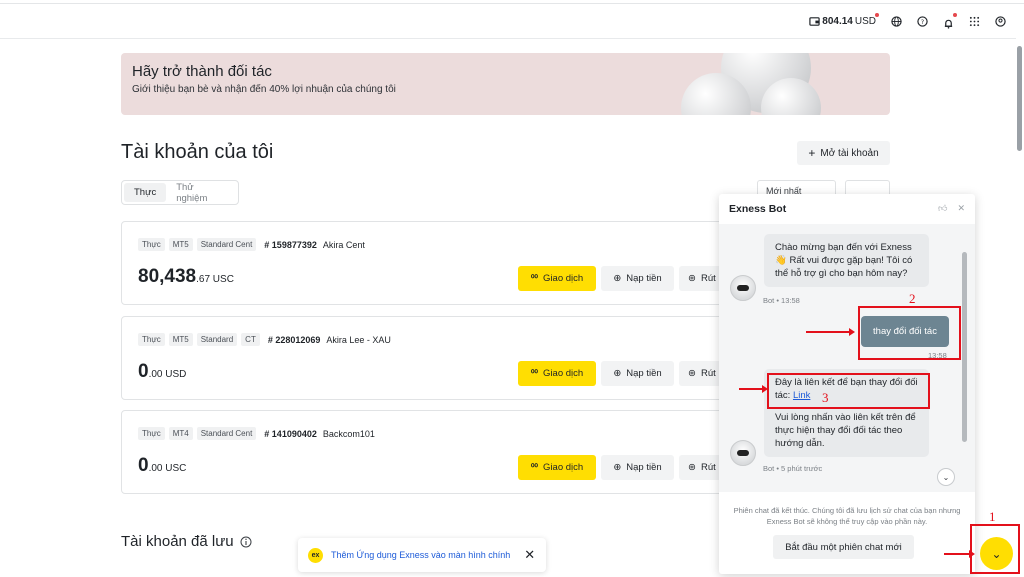 The height and width of the screenshot is (577, 1024). Describe the element at coordinates (825, 397) in the screenshot. I see `annotation-number: 3` at that location.